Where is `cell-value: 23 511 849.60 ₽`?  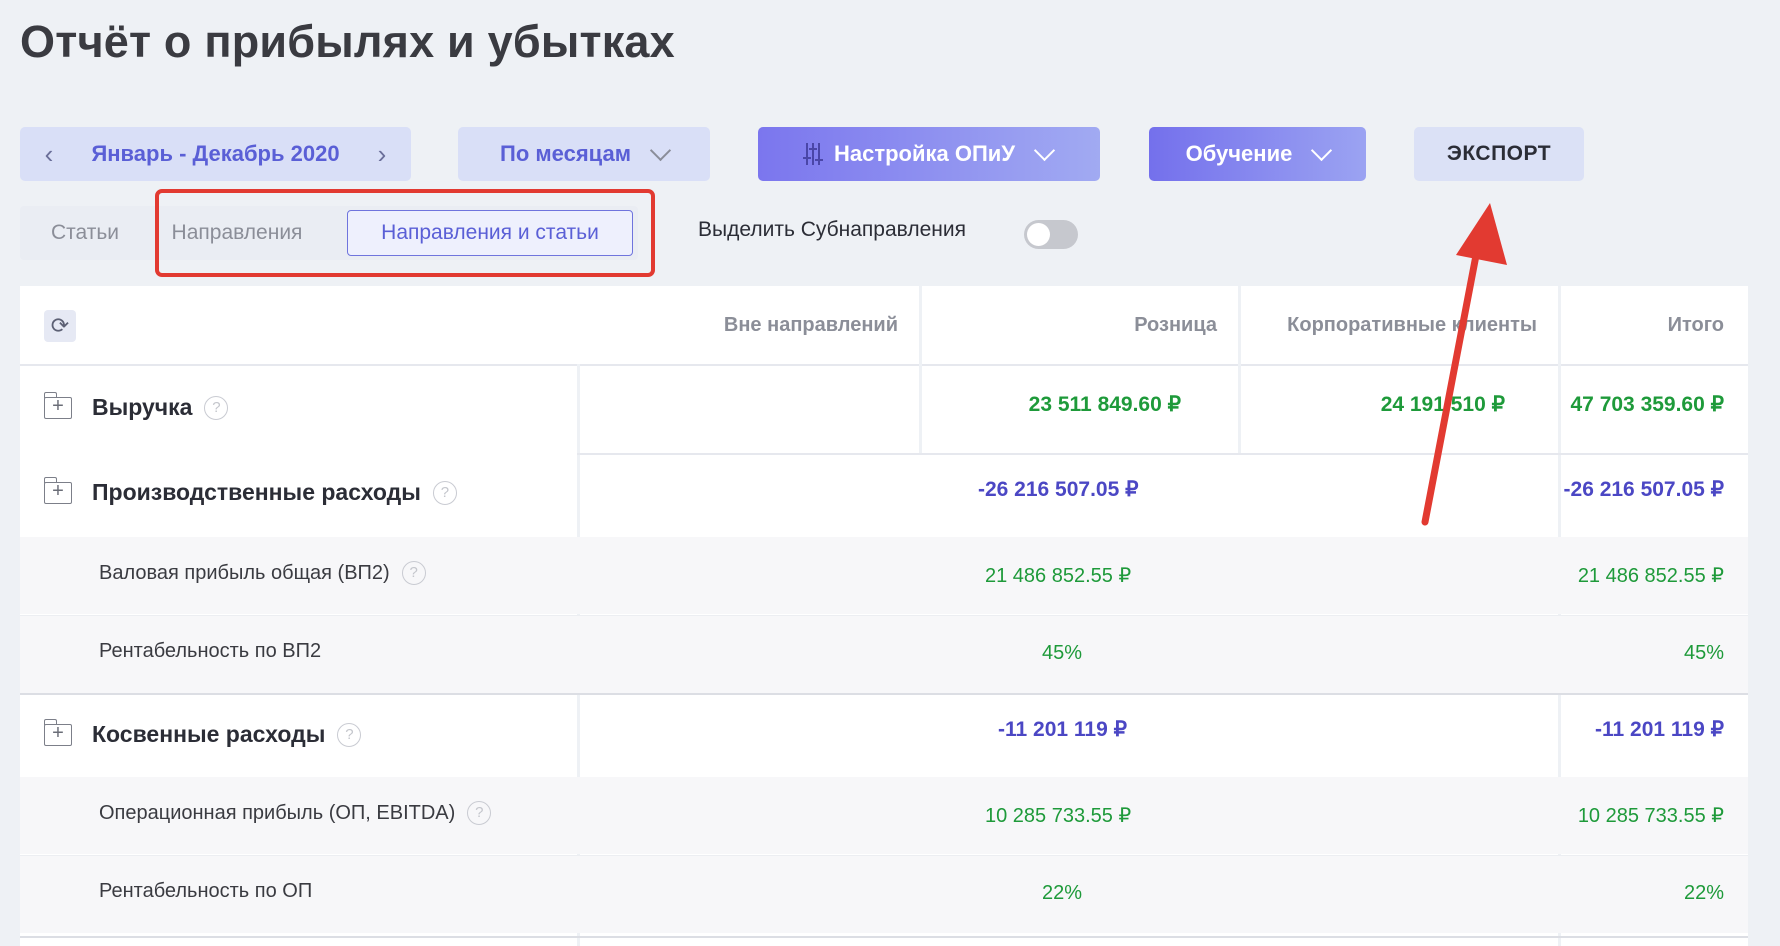 cell-value: 23 511 849.60 ₽ is located at coordinates (1104, 404).